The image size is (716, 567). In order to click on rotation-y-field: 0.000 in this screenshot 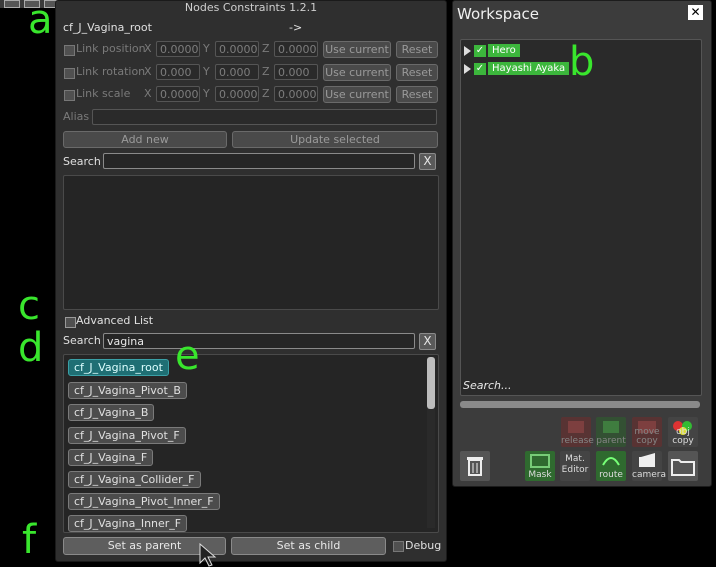, I will do `click(237, 72)`.